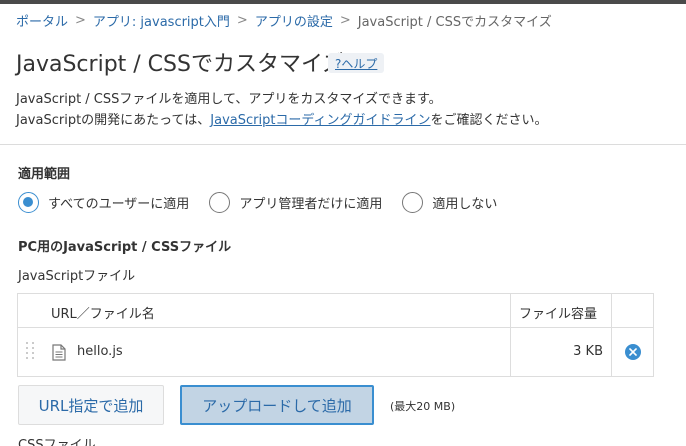 Image resolution: width=686 pixels, height=446 pixels. I want to click on scope-option-admins-only: アプリ管理者だけに適用, so click(295, 202).